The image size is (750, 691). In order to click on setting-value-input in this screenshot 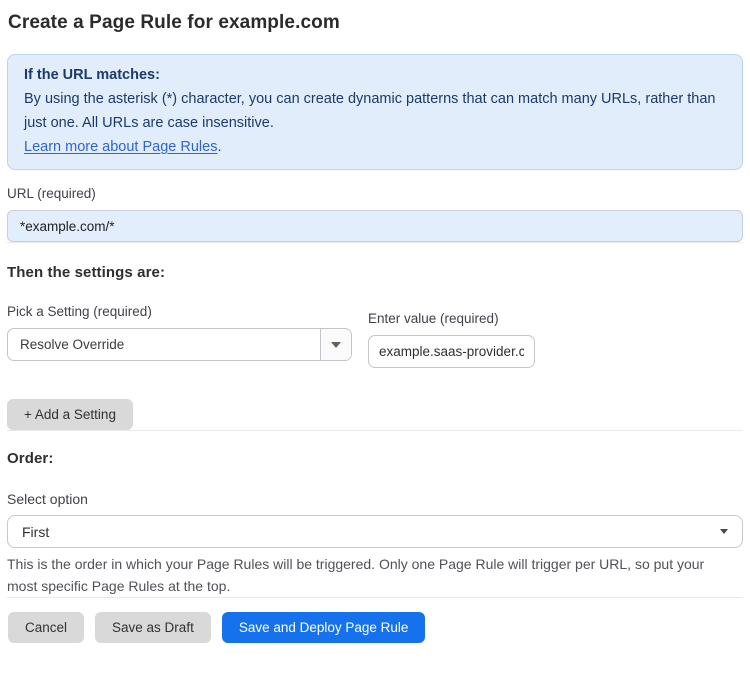, I will do `click(451, 351)`.